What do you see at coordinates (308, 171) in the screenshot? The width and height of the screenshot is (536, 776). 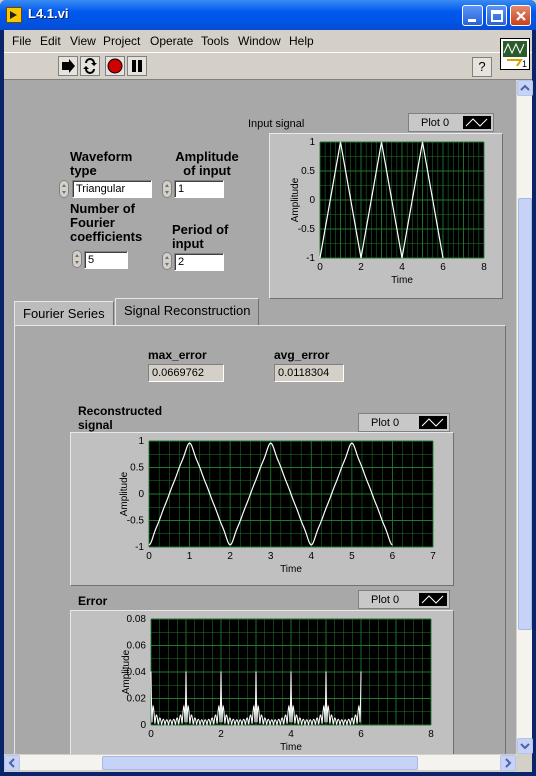 I see `y-tick-label: 0.5` at bounding box center [308, 171].